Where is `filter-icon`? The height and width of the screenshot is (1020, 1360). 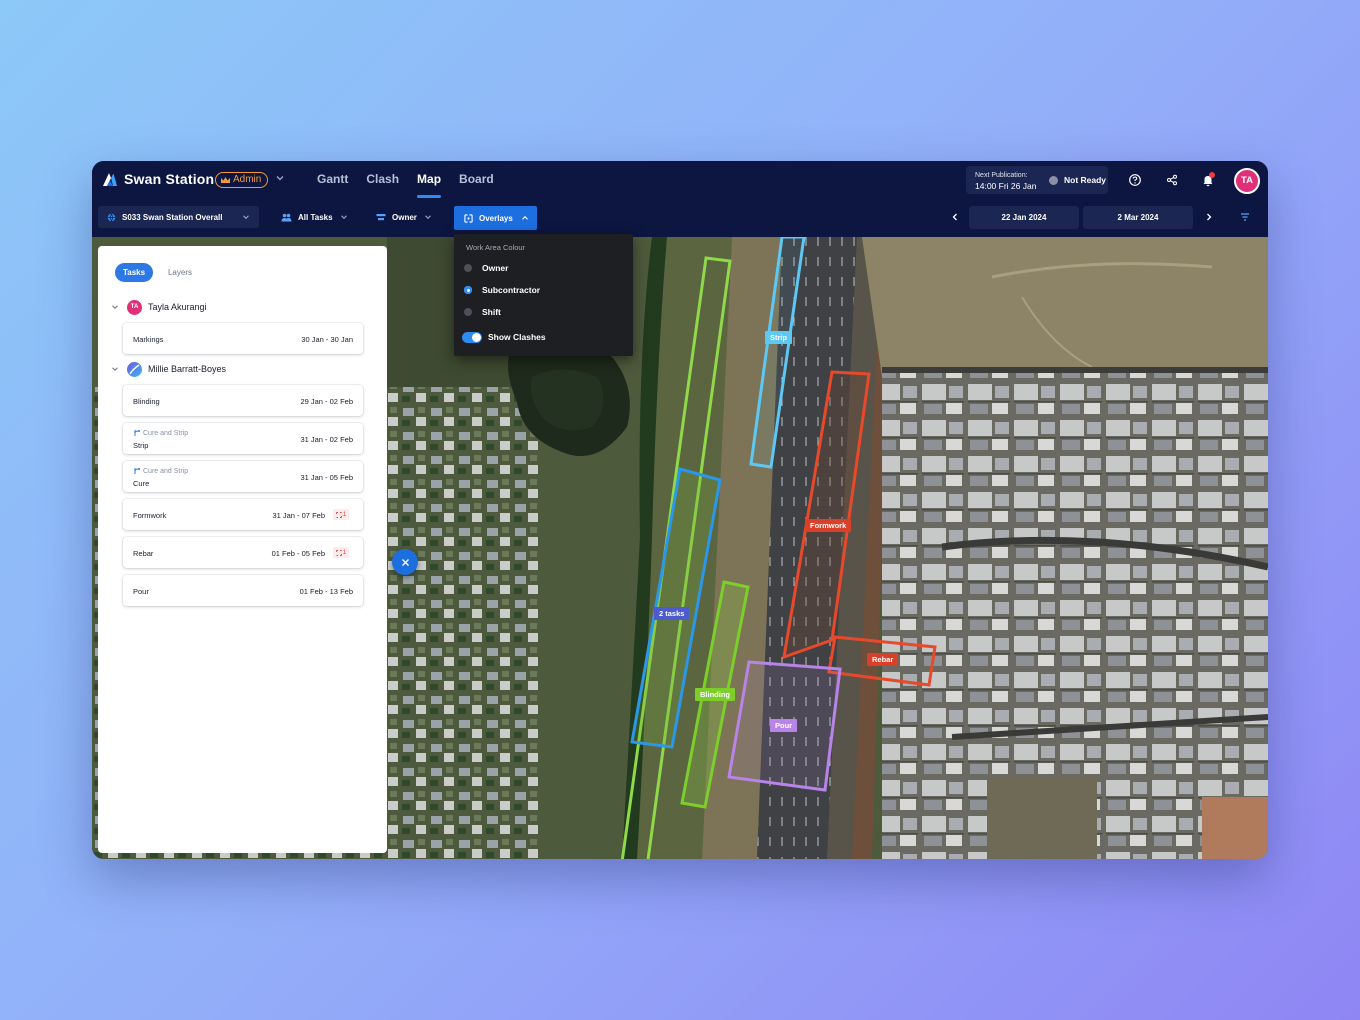 filter-icon is located at coordinates (1245, 217).